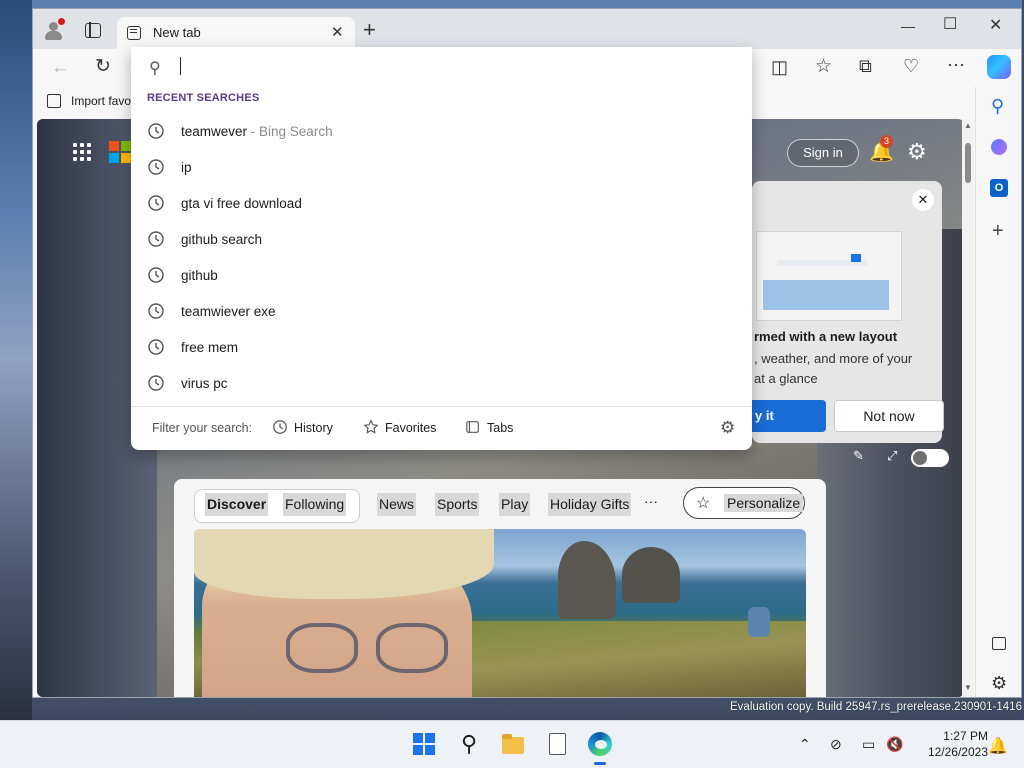  Describe the element at coordinates (236, 33) in the screenshot. I see `tab-new-tab: New tab ✕` at that location.